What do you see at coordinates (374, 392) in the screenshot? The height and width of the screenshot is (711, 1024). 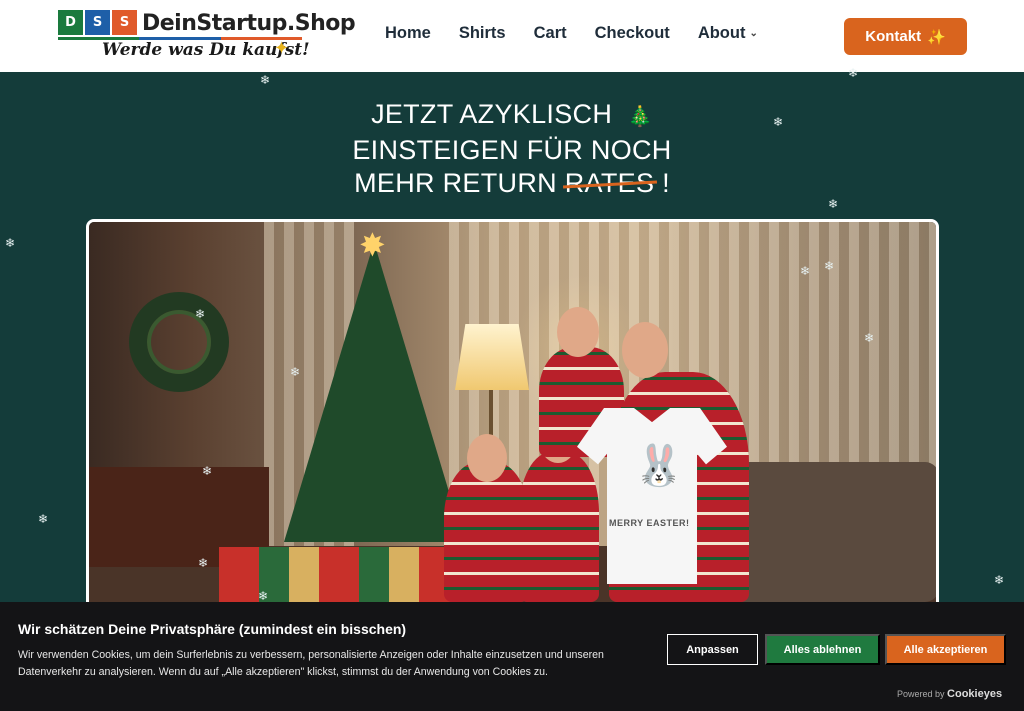 I see `christmas-tree` at bounding box center [374, 392].